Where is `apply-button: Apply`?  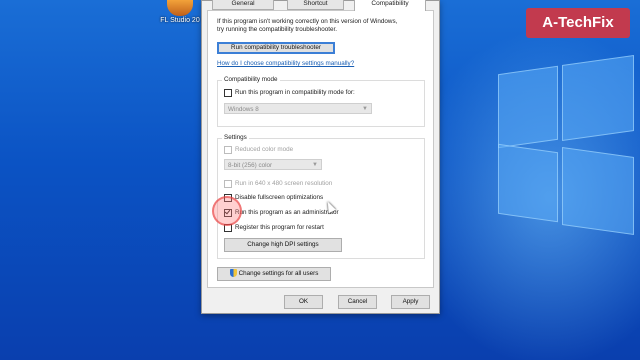
apply-button: Apply is located at coordinates (410, 302).